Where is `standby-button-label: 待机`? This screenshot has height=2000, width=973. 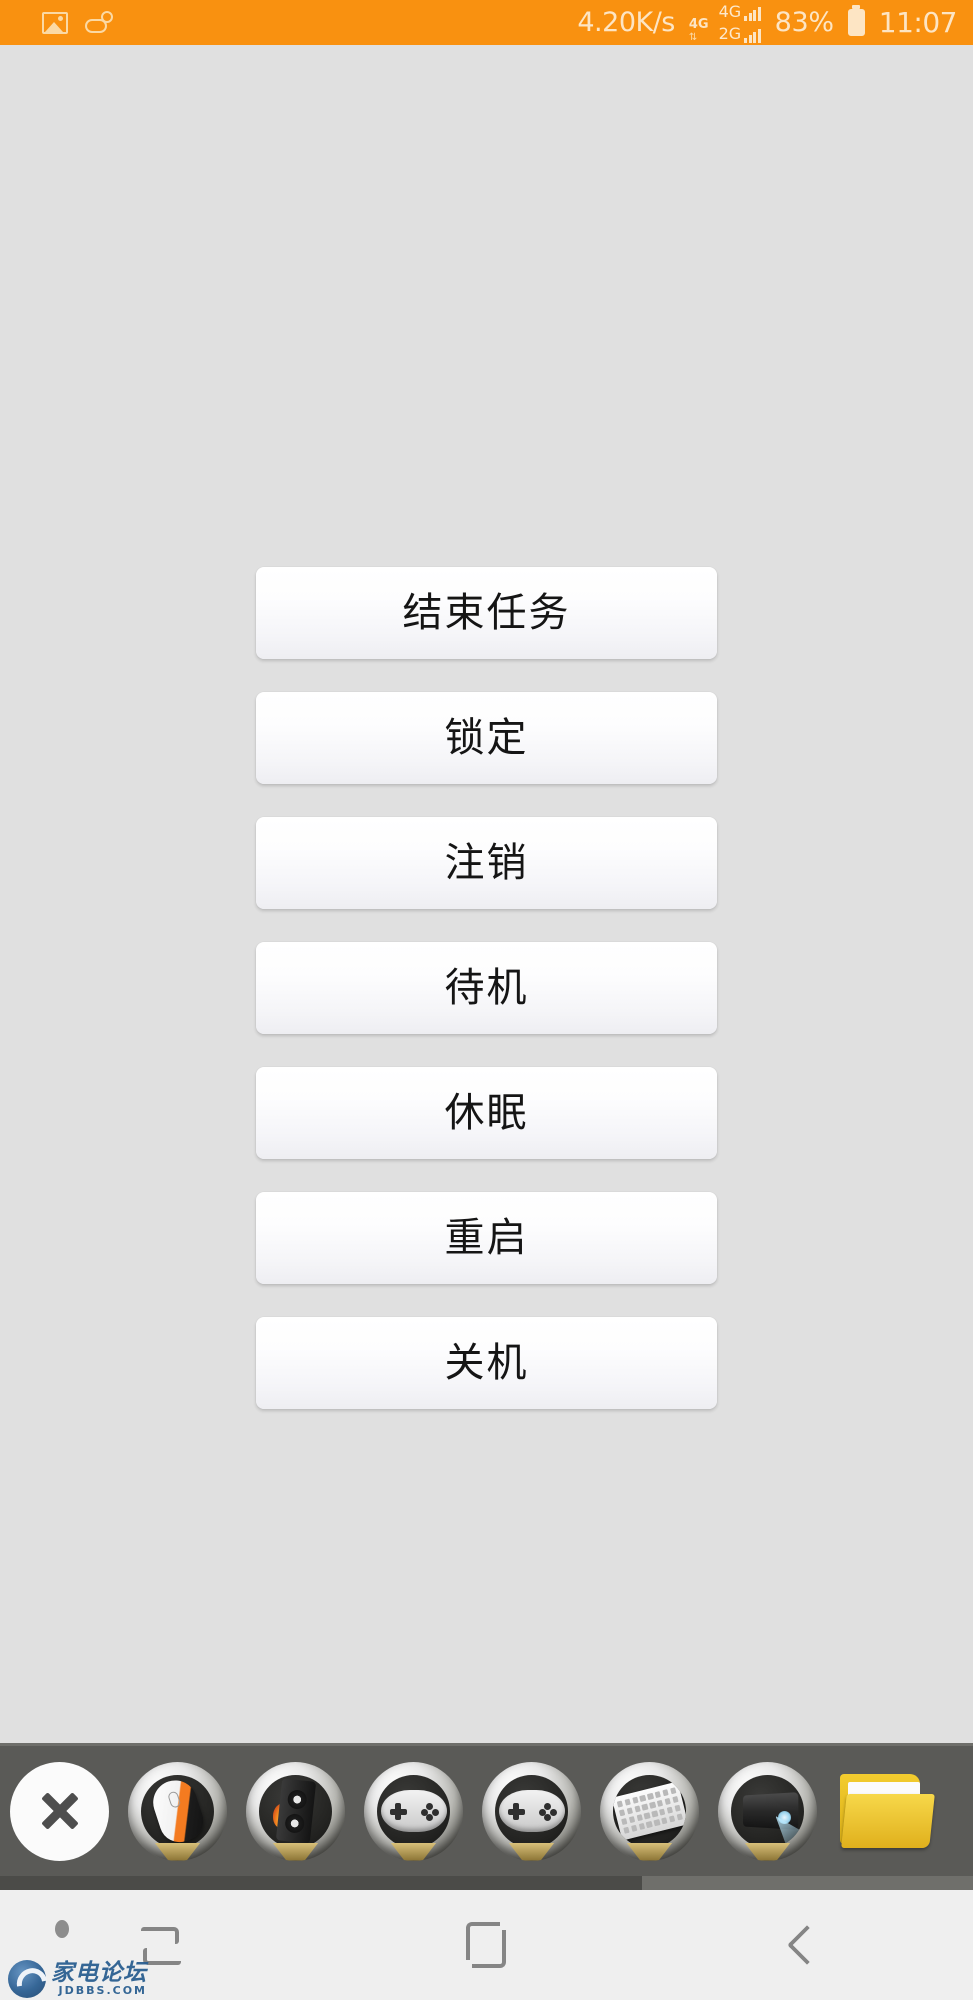
standby-button-label: 待机 is located at coordinates (486, 988).